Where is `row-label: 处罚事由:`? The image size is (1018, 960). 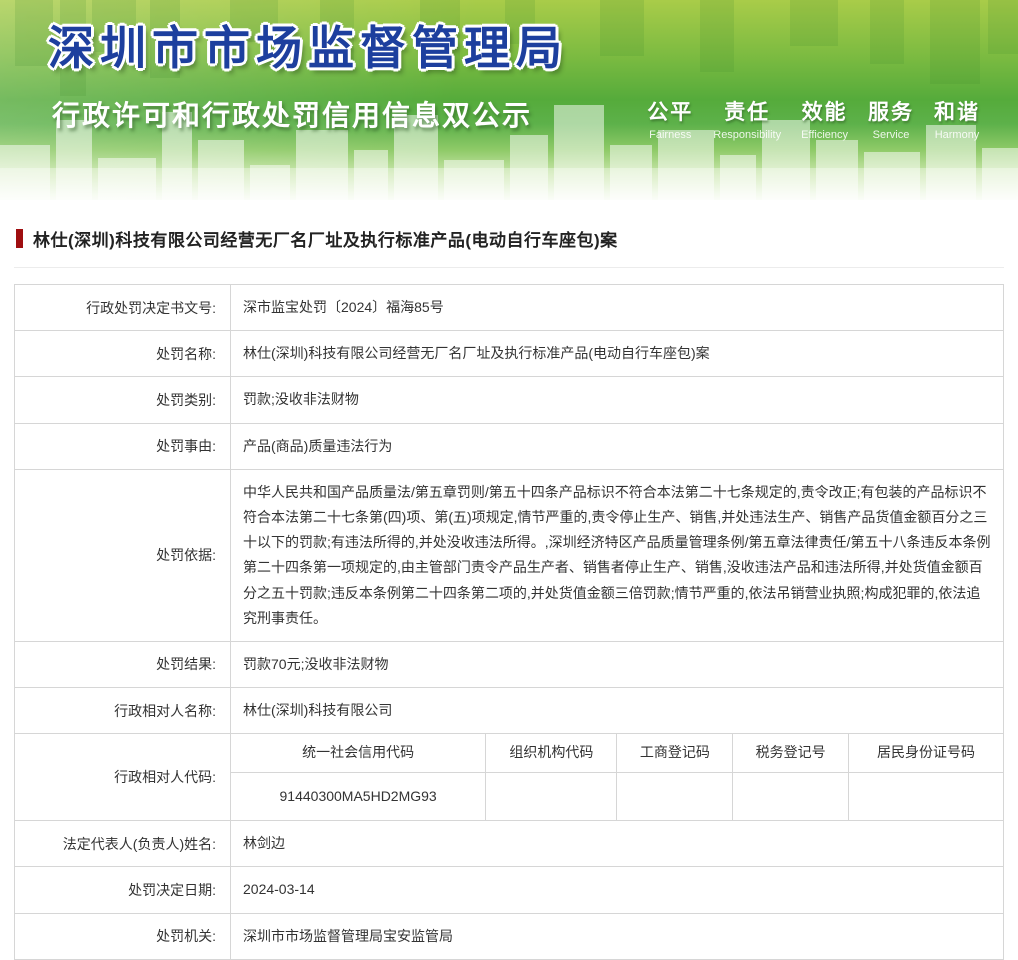 row-label: 处罚事由: is located at coordinates (122, 446).